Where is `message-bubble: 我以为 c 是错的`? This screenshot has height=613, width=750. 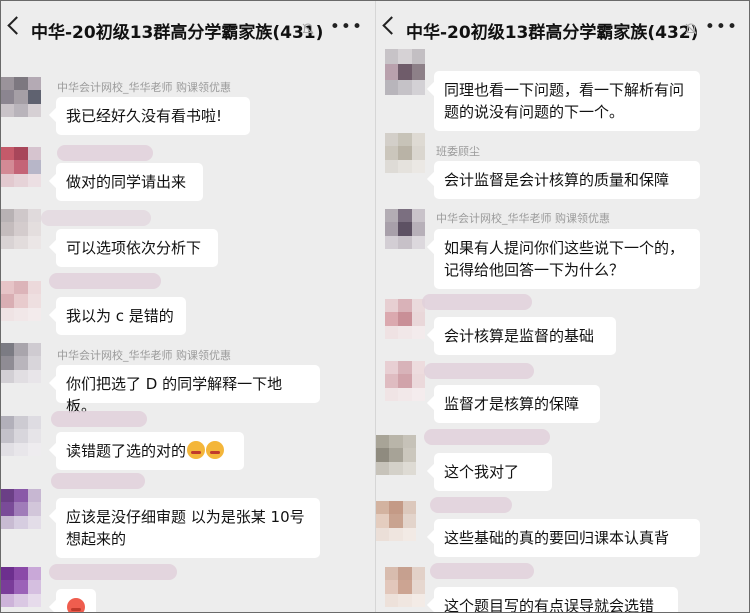 message-bubble: 我以为 c 是错的 is located at coordinates (121, 316).